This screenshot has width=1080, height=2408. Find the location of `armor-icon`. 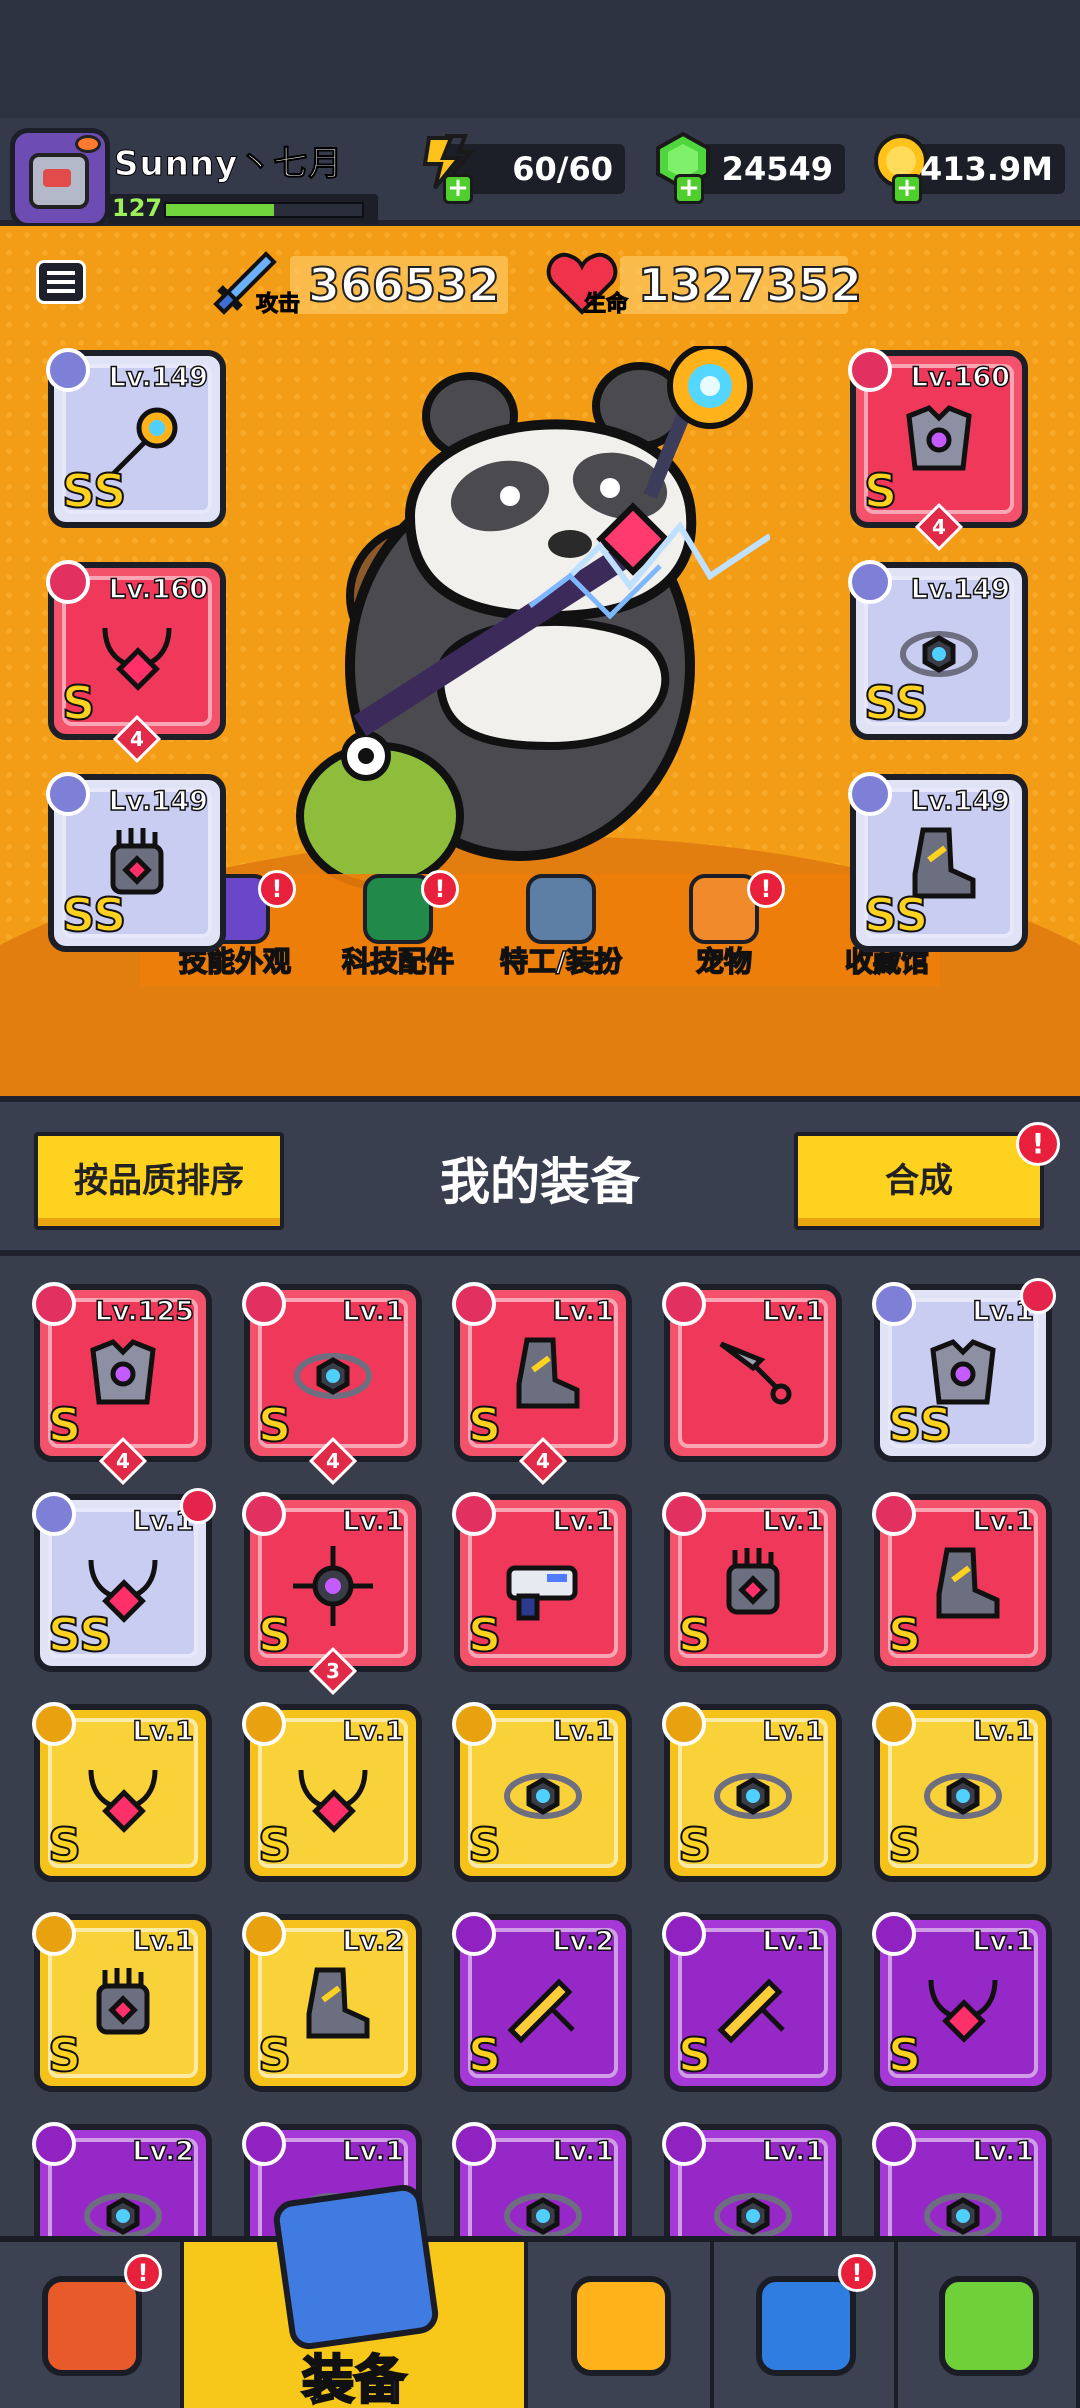

armor-icon is located at coordinates (123, 1376).